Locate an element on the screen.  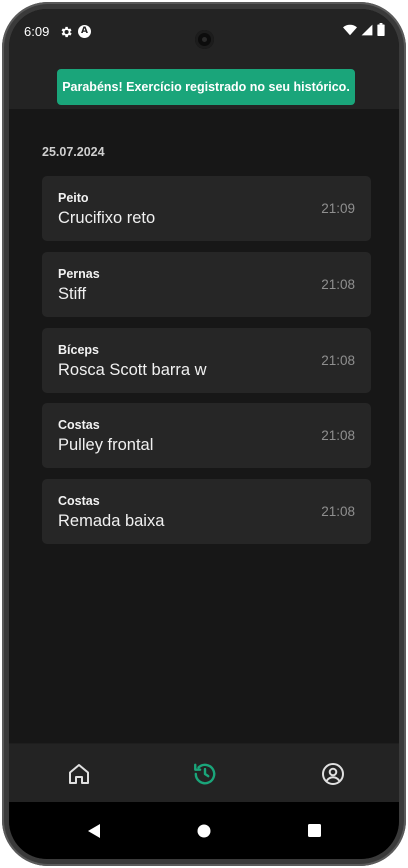
history-entry: Costas Pulley frontal 21:08 is located at coordinates (206, 435).